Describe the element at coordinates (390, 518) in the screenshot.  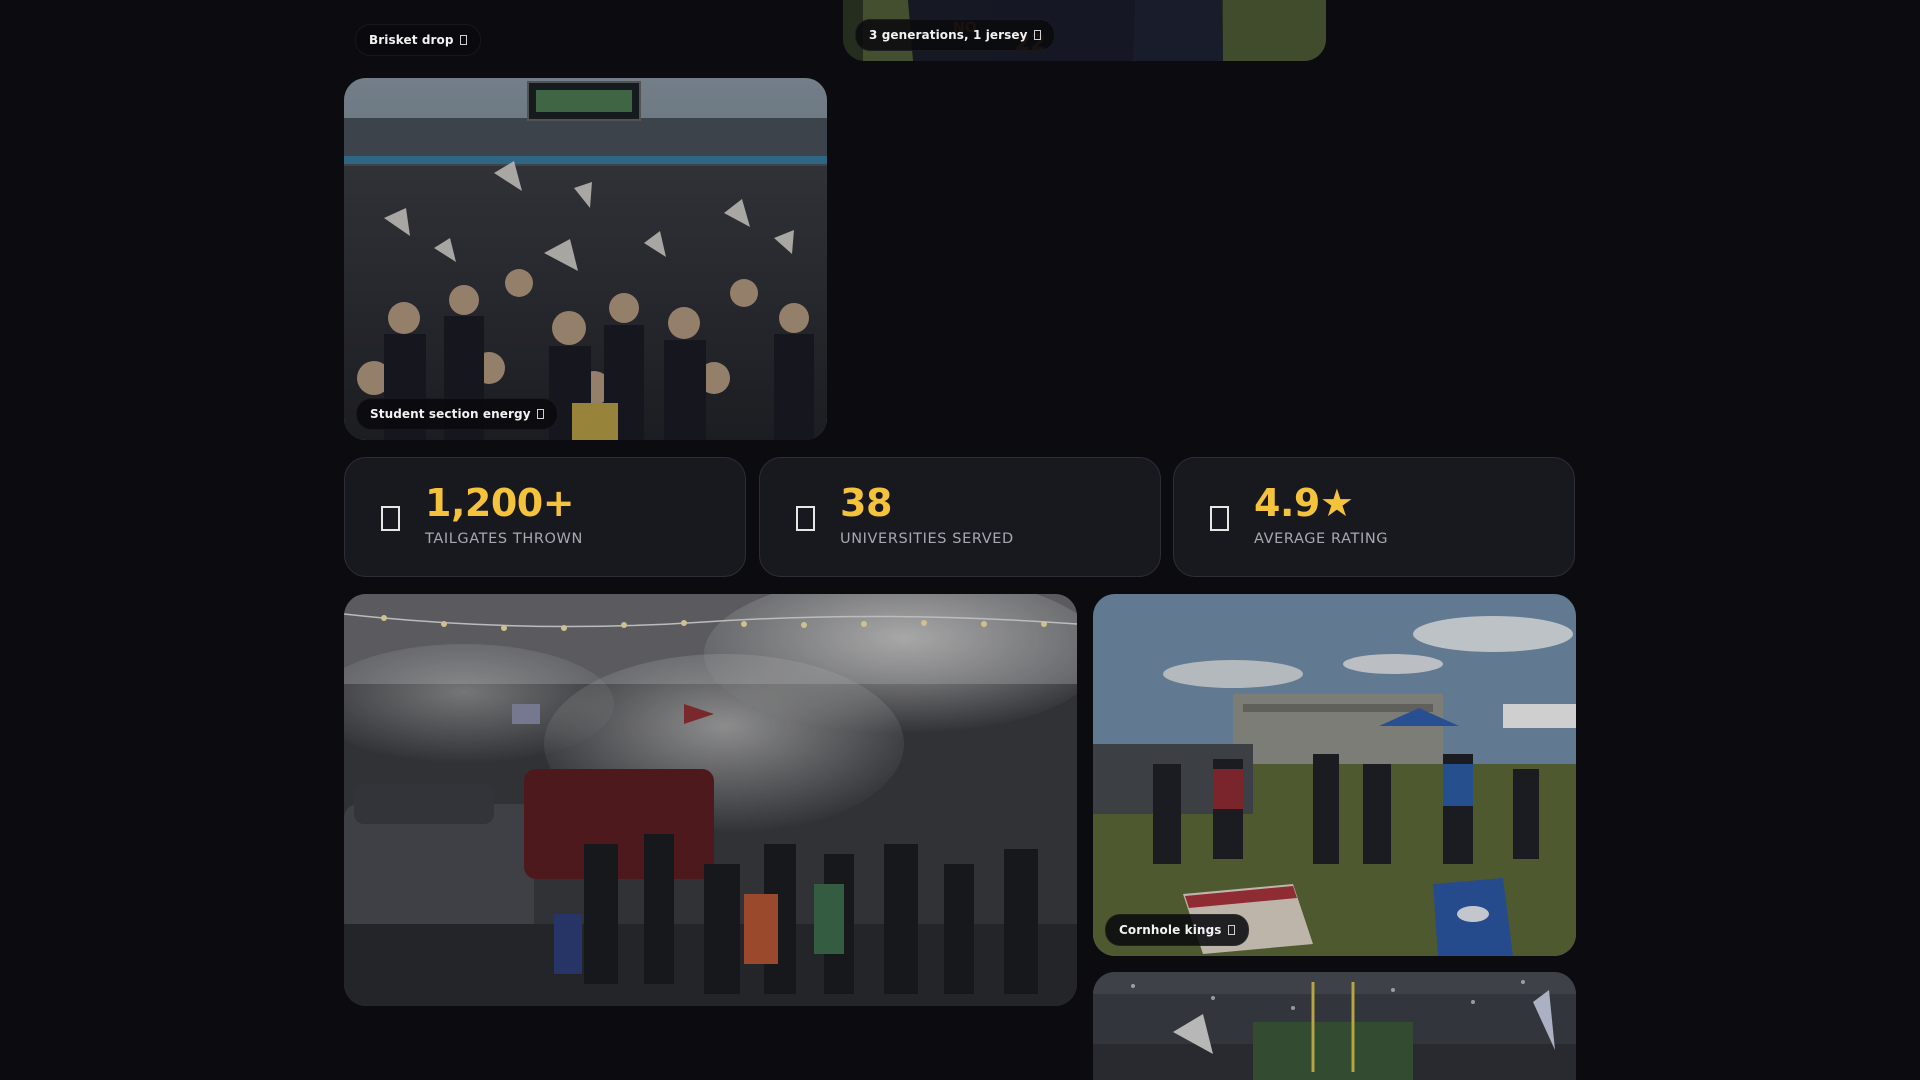
I see `grill-icon` at that location.